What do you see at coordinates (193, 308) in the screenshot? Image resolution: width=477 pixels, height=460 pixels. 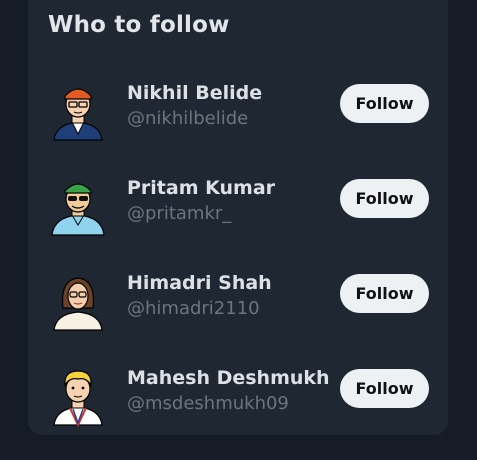 I see `user-handle: @himadri2110` at bounding box center [193, 308].